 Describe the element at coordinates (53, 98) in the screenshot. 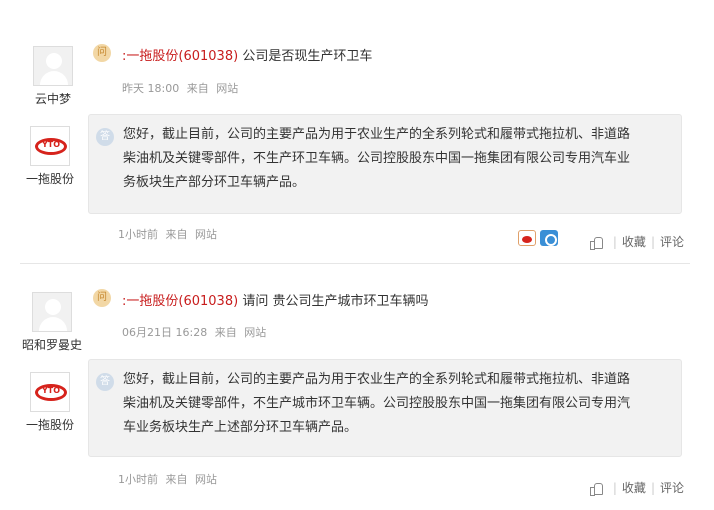

I see `asker-name: 云中梦` at that location.